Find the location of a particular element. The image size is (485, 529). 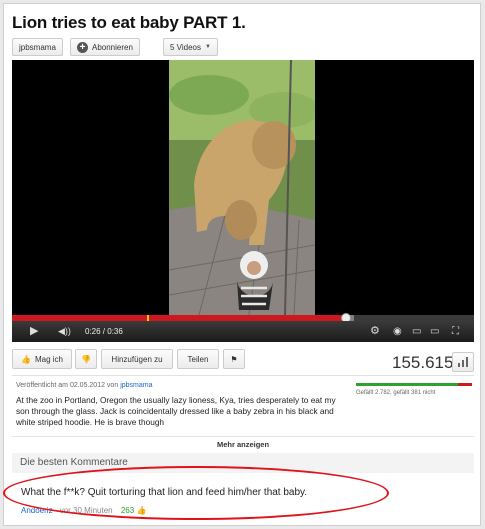

like-ratio-bar is located at coordinates (414, 384).